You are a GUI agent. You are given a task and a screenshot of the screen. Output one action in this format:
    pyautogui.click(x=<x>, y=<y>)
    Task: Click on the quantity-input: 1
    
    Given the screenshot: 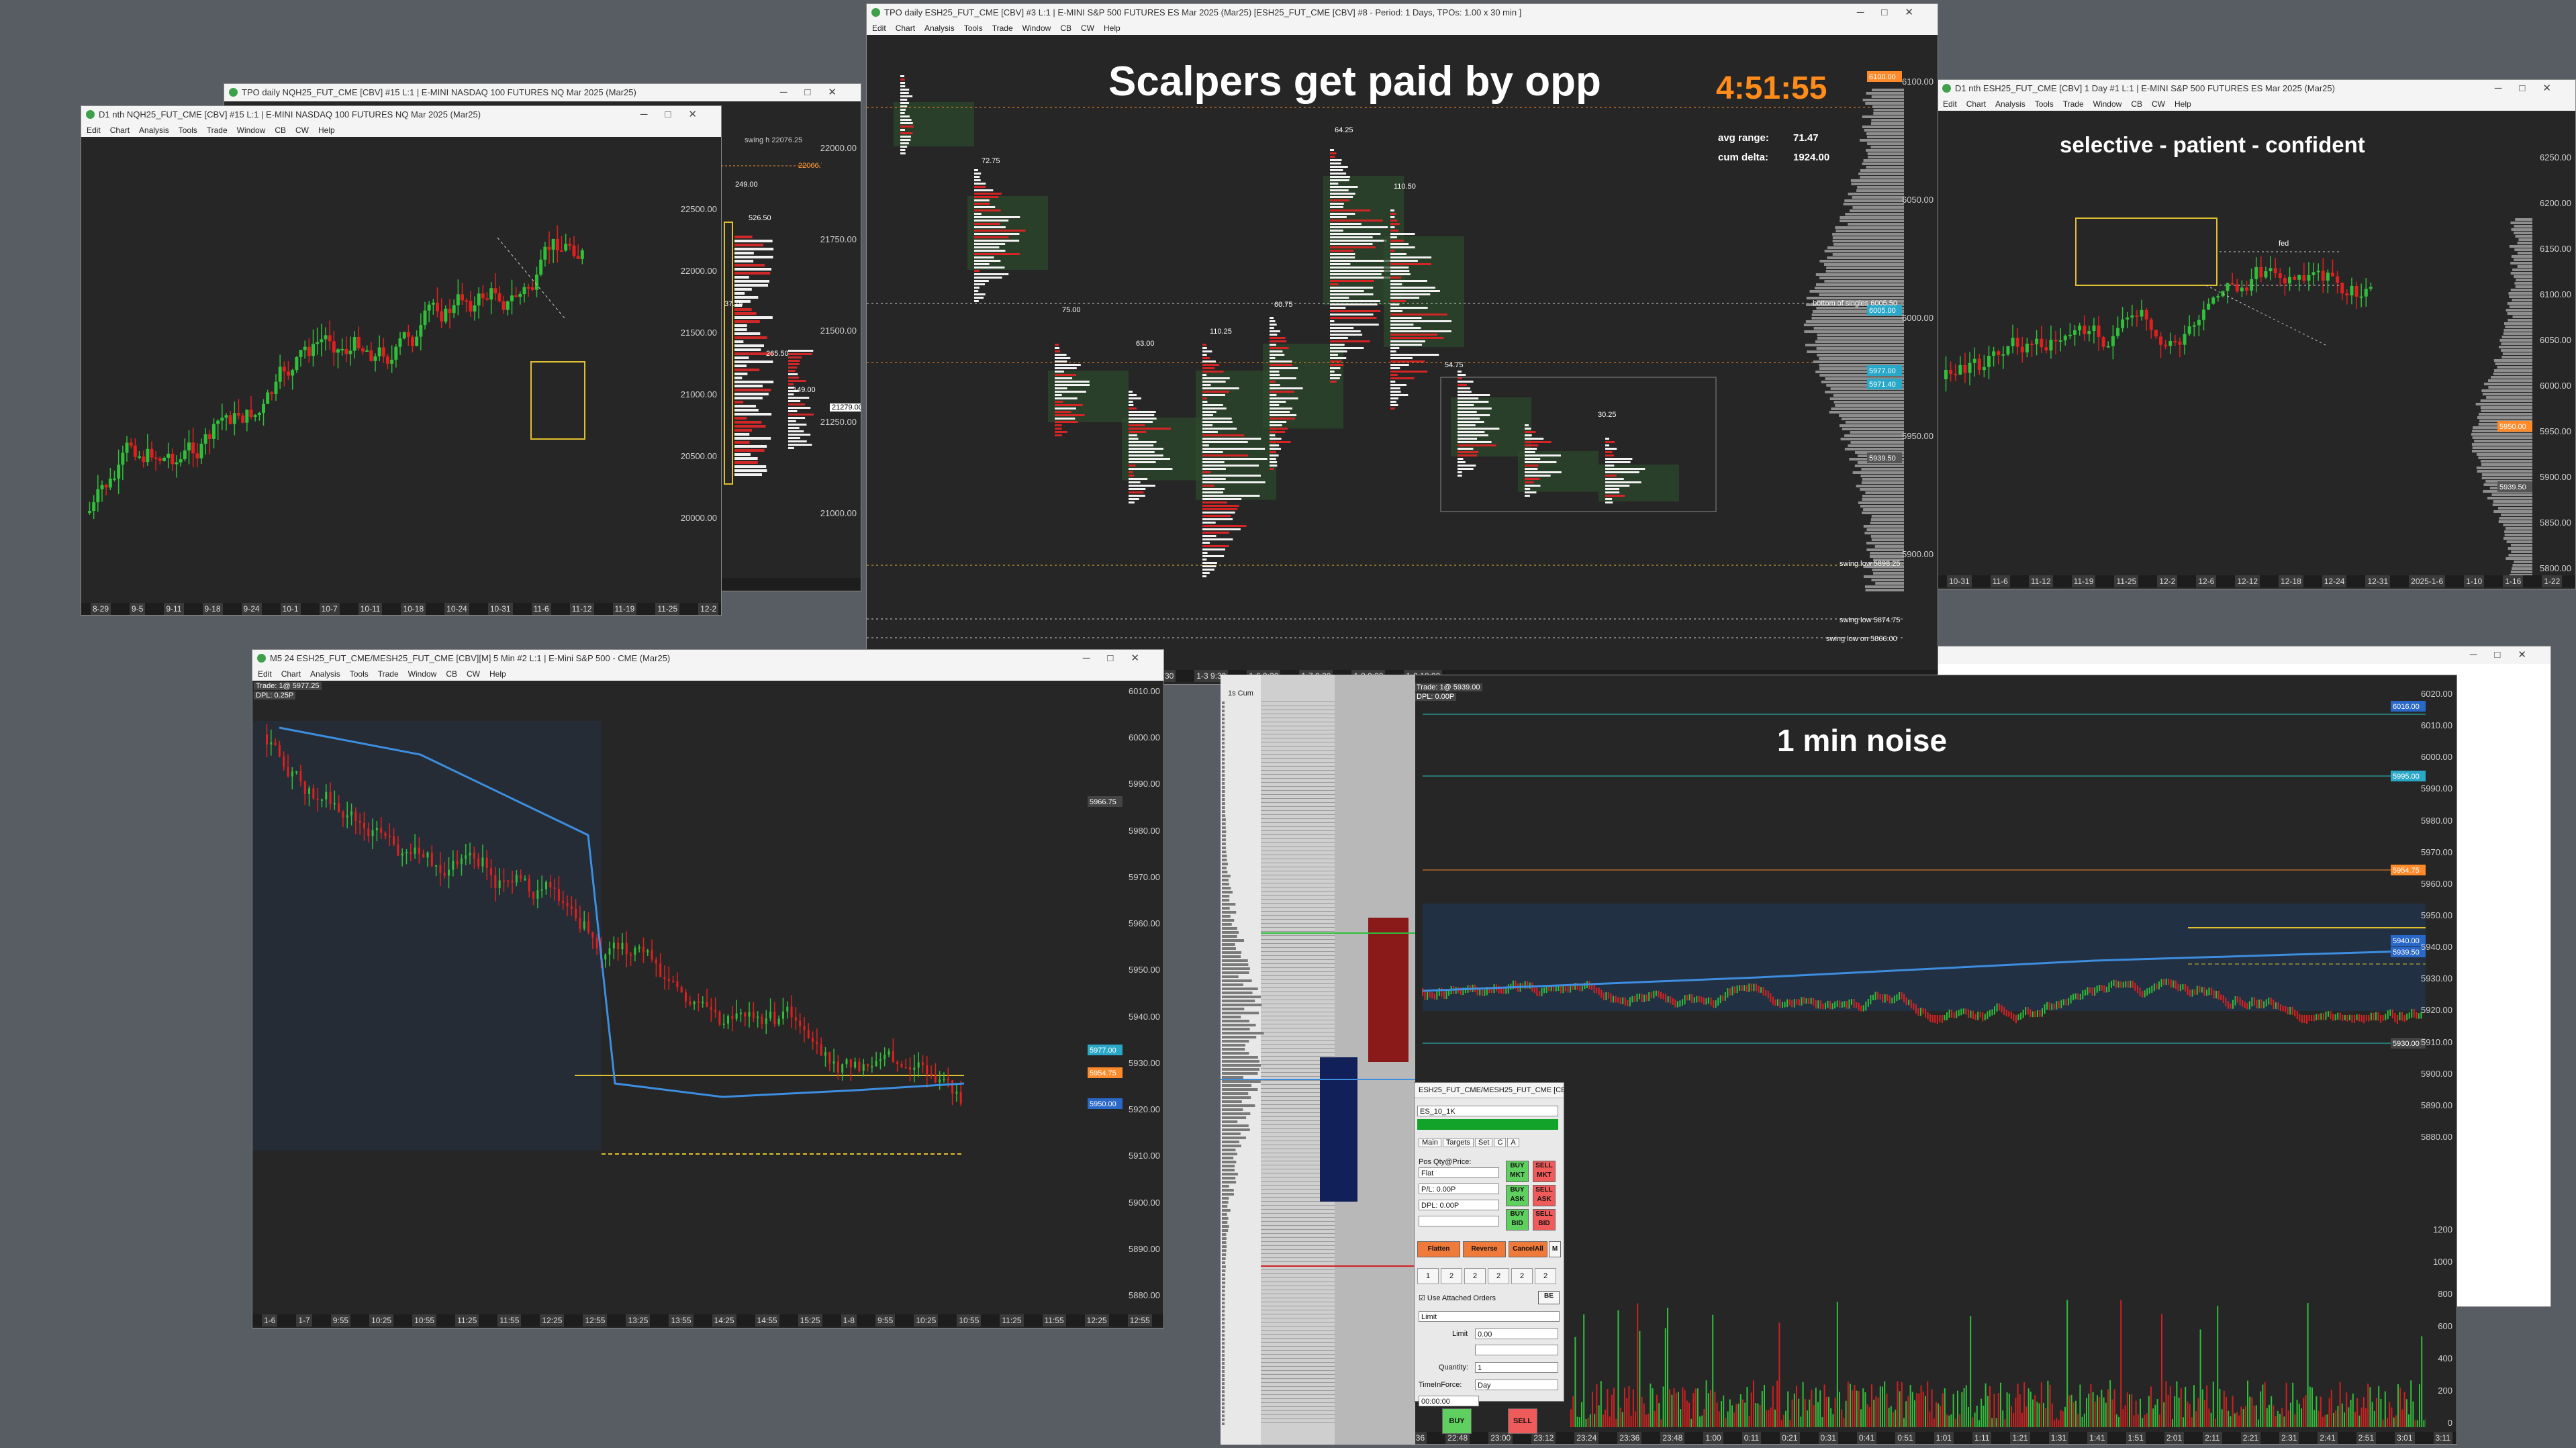 What is the action you would take?
    pyautogui.click(x=1516, y=1367)
    